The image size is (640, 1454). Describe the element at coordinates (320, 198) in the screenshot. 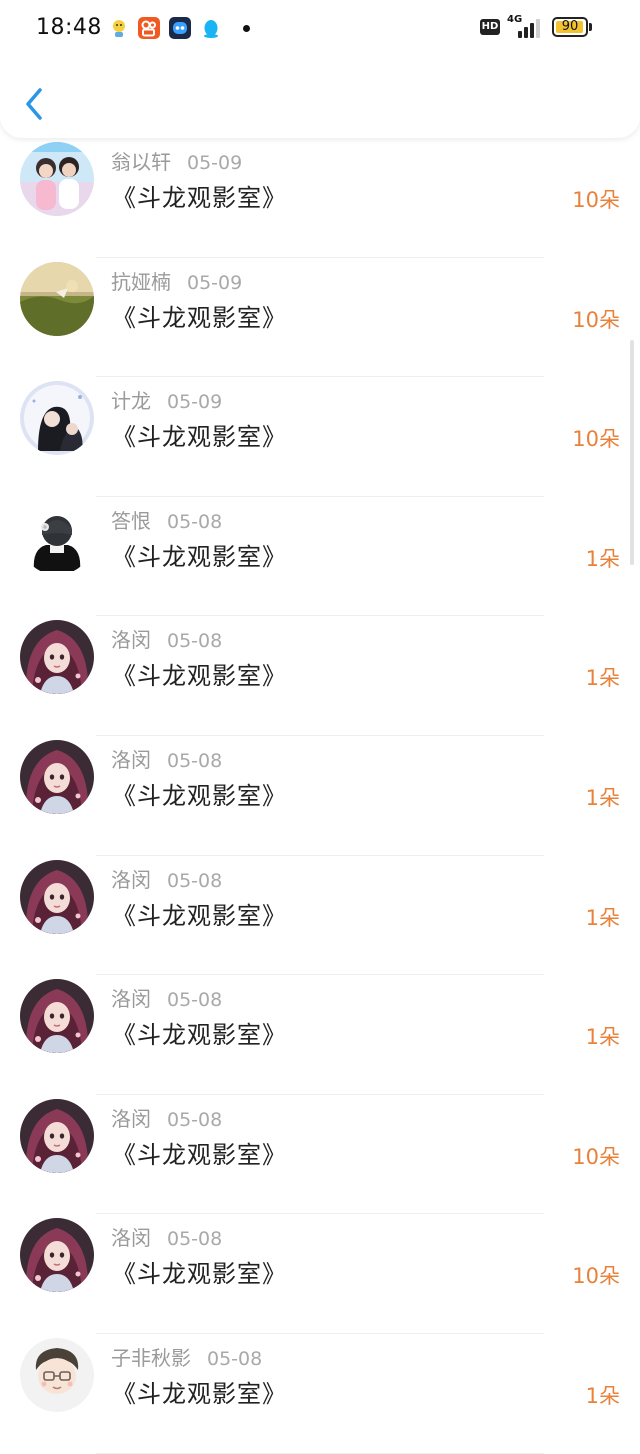

I see `gift-record-row: 翁以轩 05-09 《斗龙观影室》 10朵` at that location.